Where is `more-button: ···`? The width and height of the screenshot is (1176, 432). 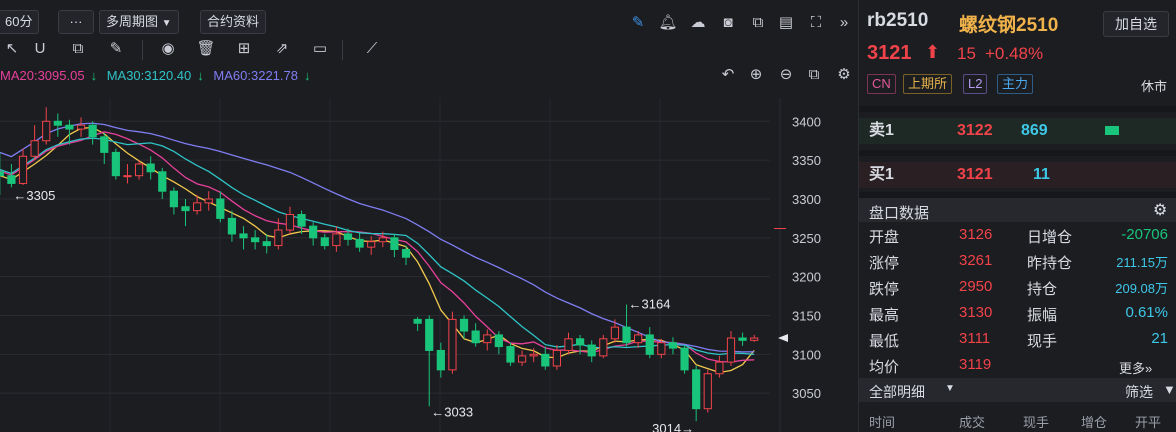 more-button: ··· is located at coordinates (76, 22).